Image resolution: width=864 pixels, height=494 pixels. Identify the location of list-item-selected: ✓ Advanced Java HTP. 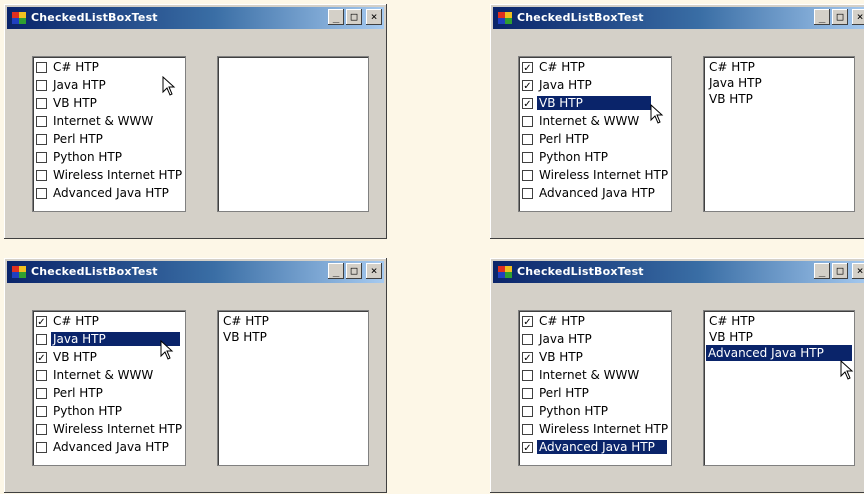
(594, 447).